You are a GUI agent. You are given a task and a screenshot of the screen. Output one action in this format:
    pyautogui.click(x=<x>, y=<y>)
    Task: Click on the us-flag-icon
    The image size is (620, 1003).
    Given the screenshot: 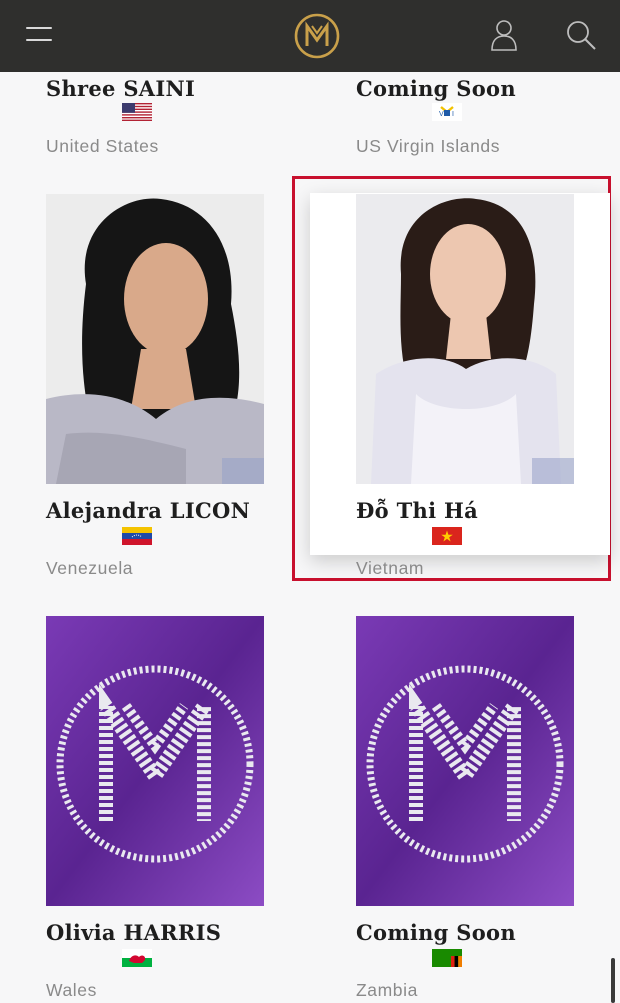 What is the action you would take?
    pyautogui.click(x=137, y=112)
    